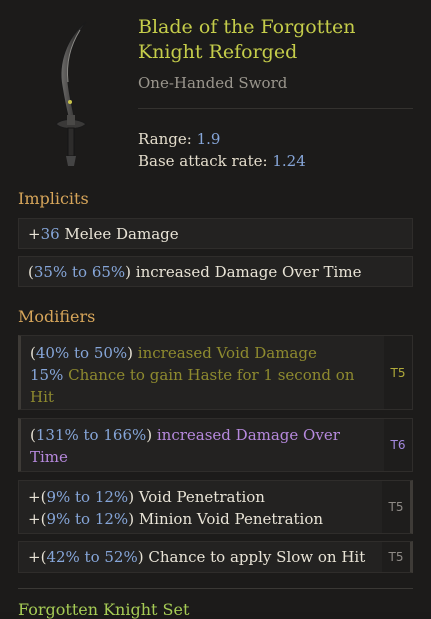  What do you see at coordinates (254, 557) in the screenshot?
I see `modifier-label: Chance to apply Slow on Hit` at bounding box center [254, 557].